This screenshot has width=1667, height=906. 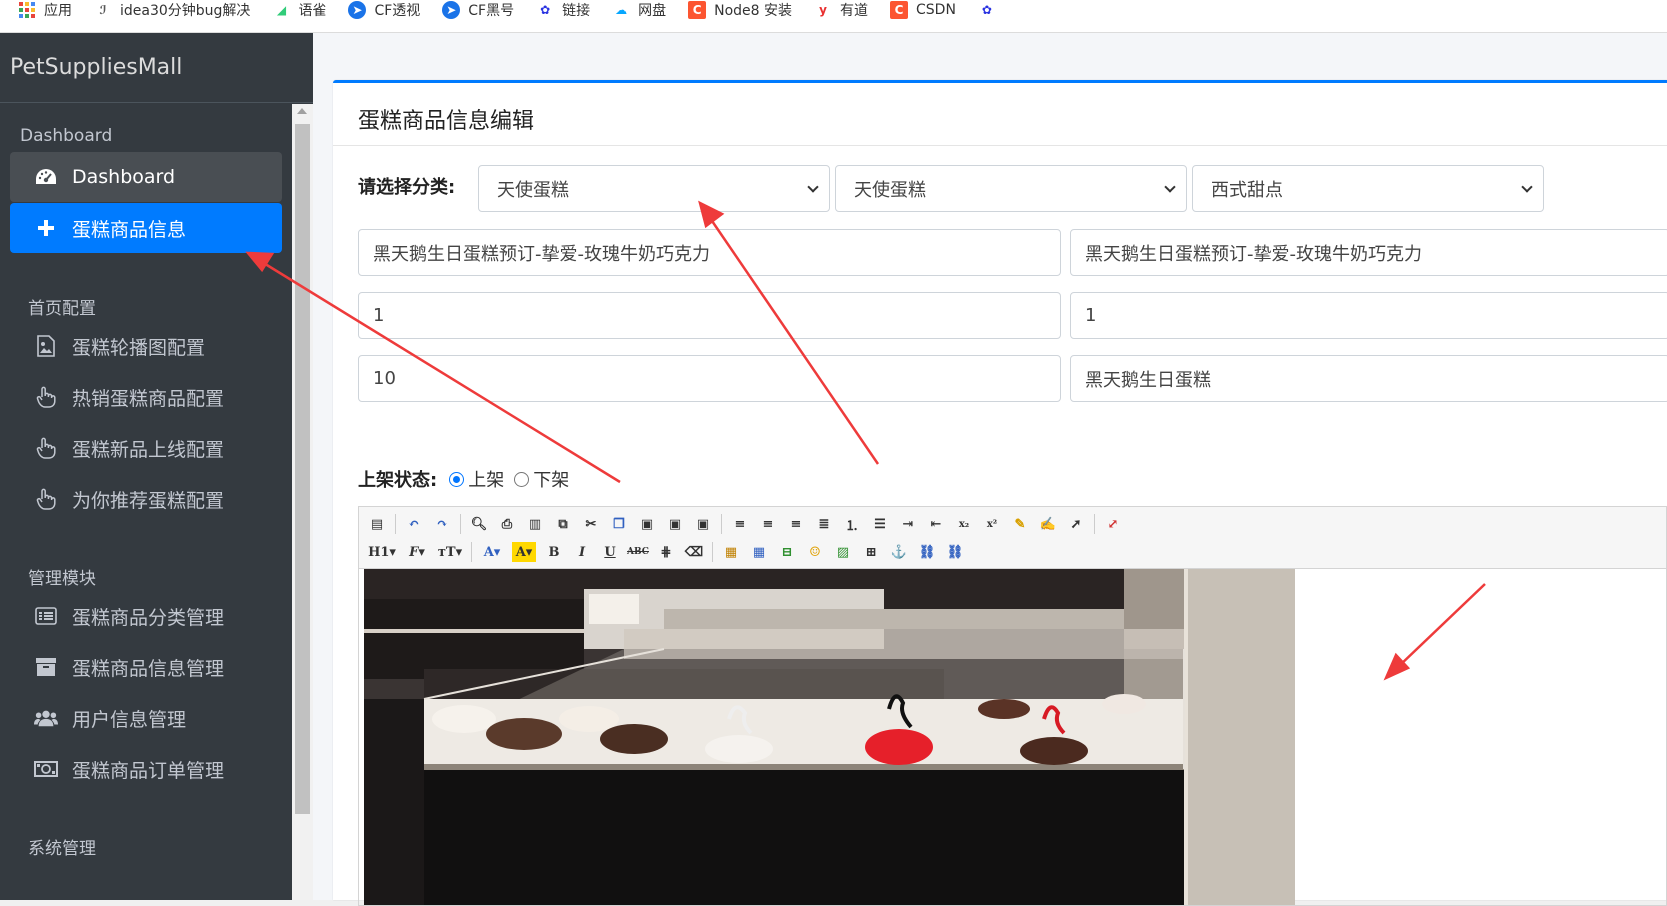 What do you see at coordinates (1020, 524) in the screenshot?
I see `clear-format-icon: ✎` at bounding box center [1020, 524].